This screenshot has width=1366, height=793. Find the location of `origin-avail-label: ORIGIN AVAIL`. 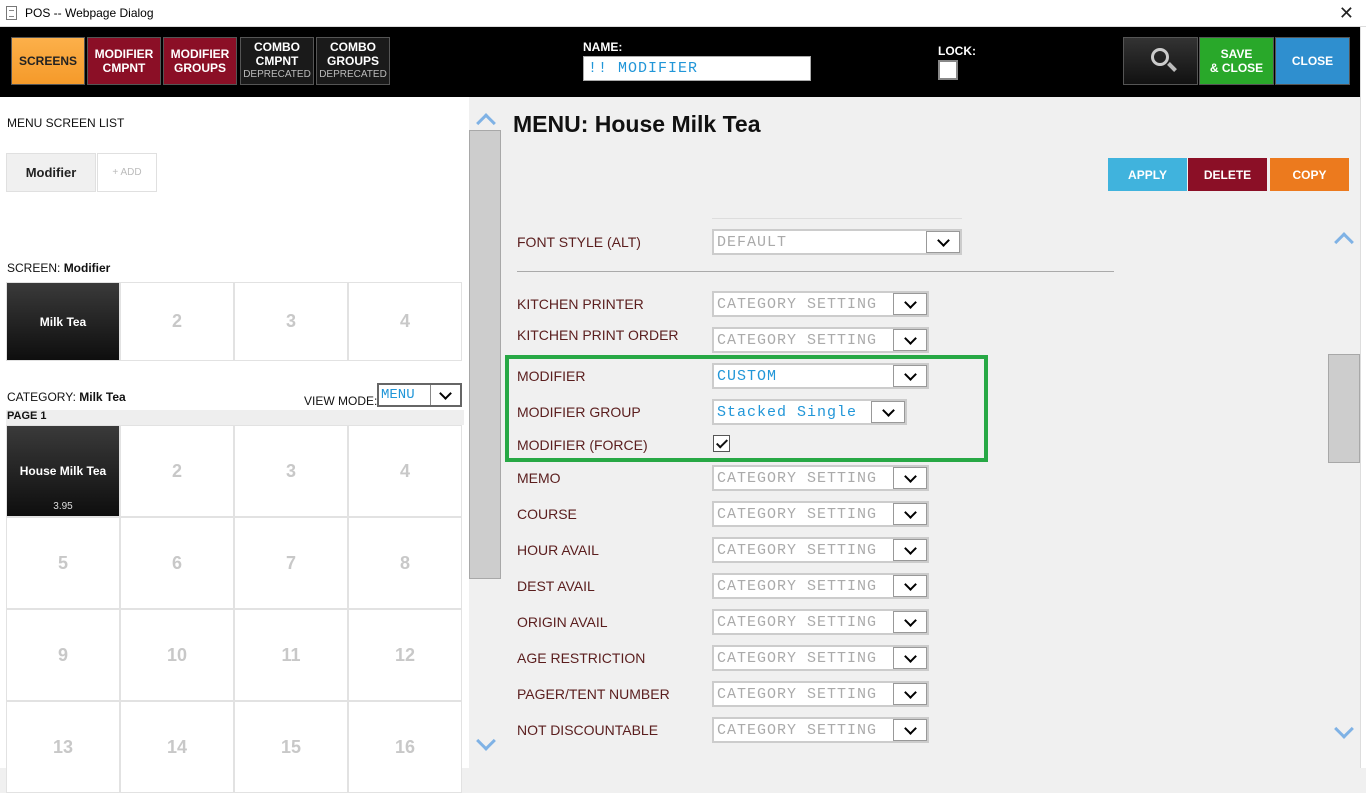

origin-avail-label: ORIGIN AVAIL is located at coordinates (562, 622).